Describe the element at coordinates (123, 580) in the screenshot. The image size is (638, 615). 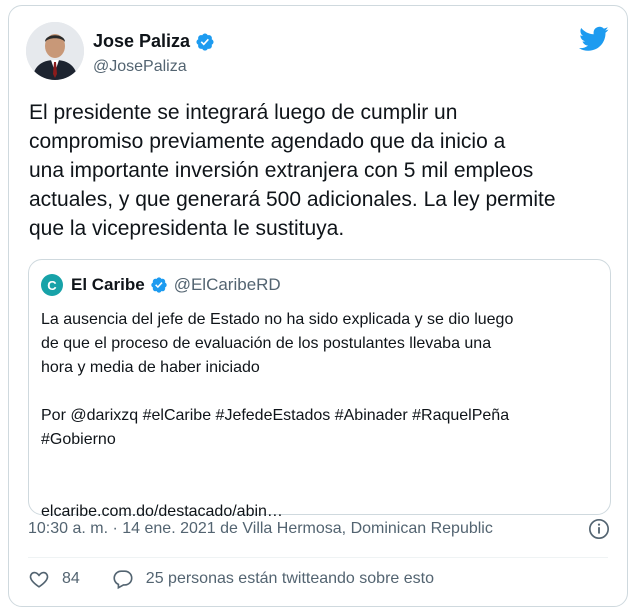
I see `comment-bubble-icon` at that location.